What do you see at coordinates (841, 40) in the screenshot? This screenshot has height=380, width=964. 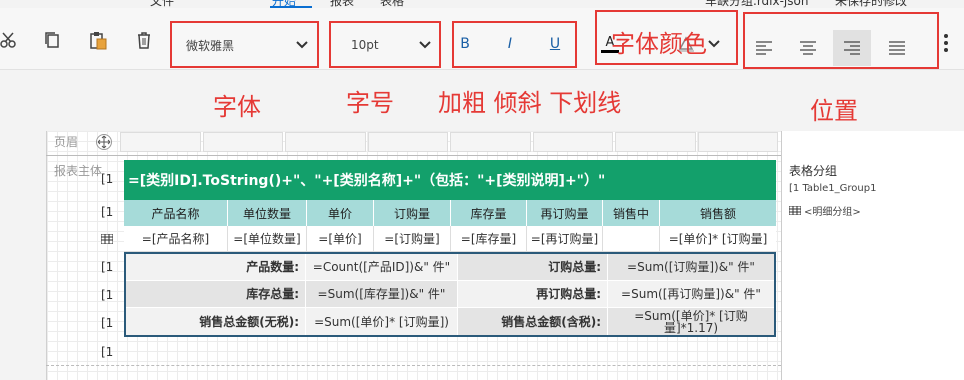 I see `annotation-box-position` at bounding box center [841, 40].